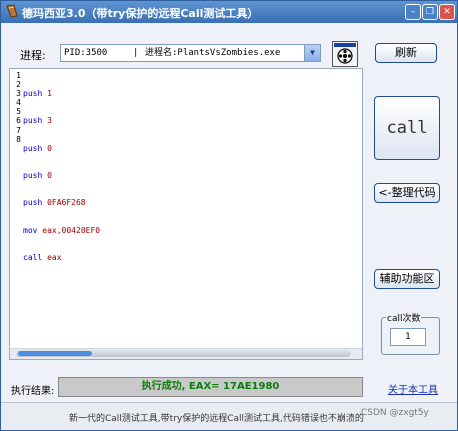 Image resolution: width=458 pixels, height=431 pixels. What do you see at coordinates (216, 419) in the screenshot?
I see `status-text: 新一代的Call测试工具,带try保护的远程Call测试工具,代码错误也不崩溃的` at bounding box center [216, 419].